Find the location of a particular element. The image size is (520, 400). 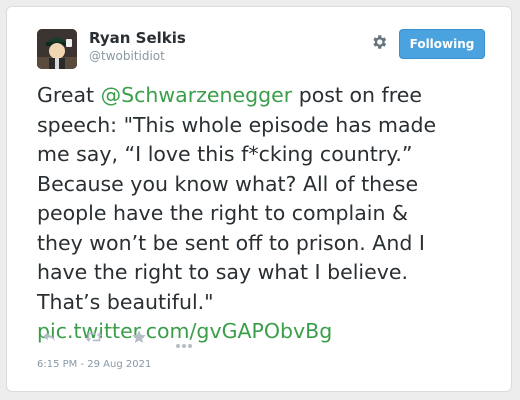

star-icon is located at coordinates (139, 339).